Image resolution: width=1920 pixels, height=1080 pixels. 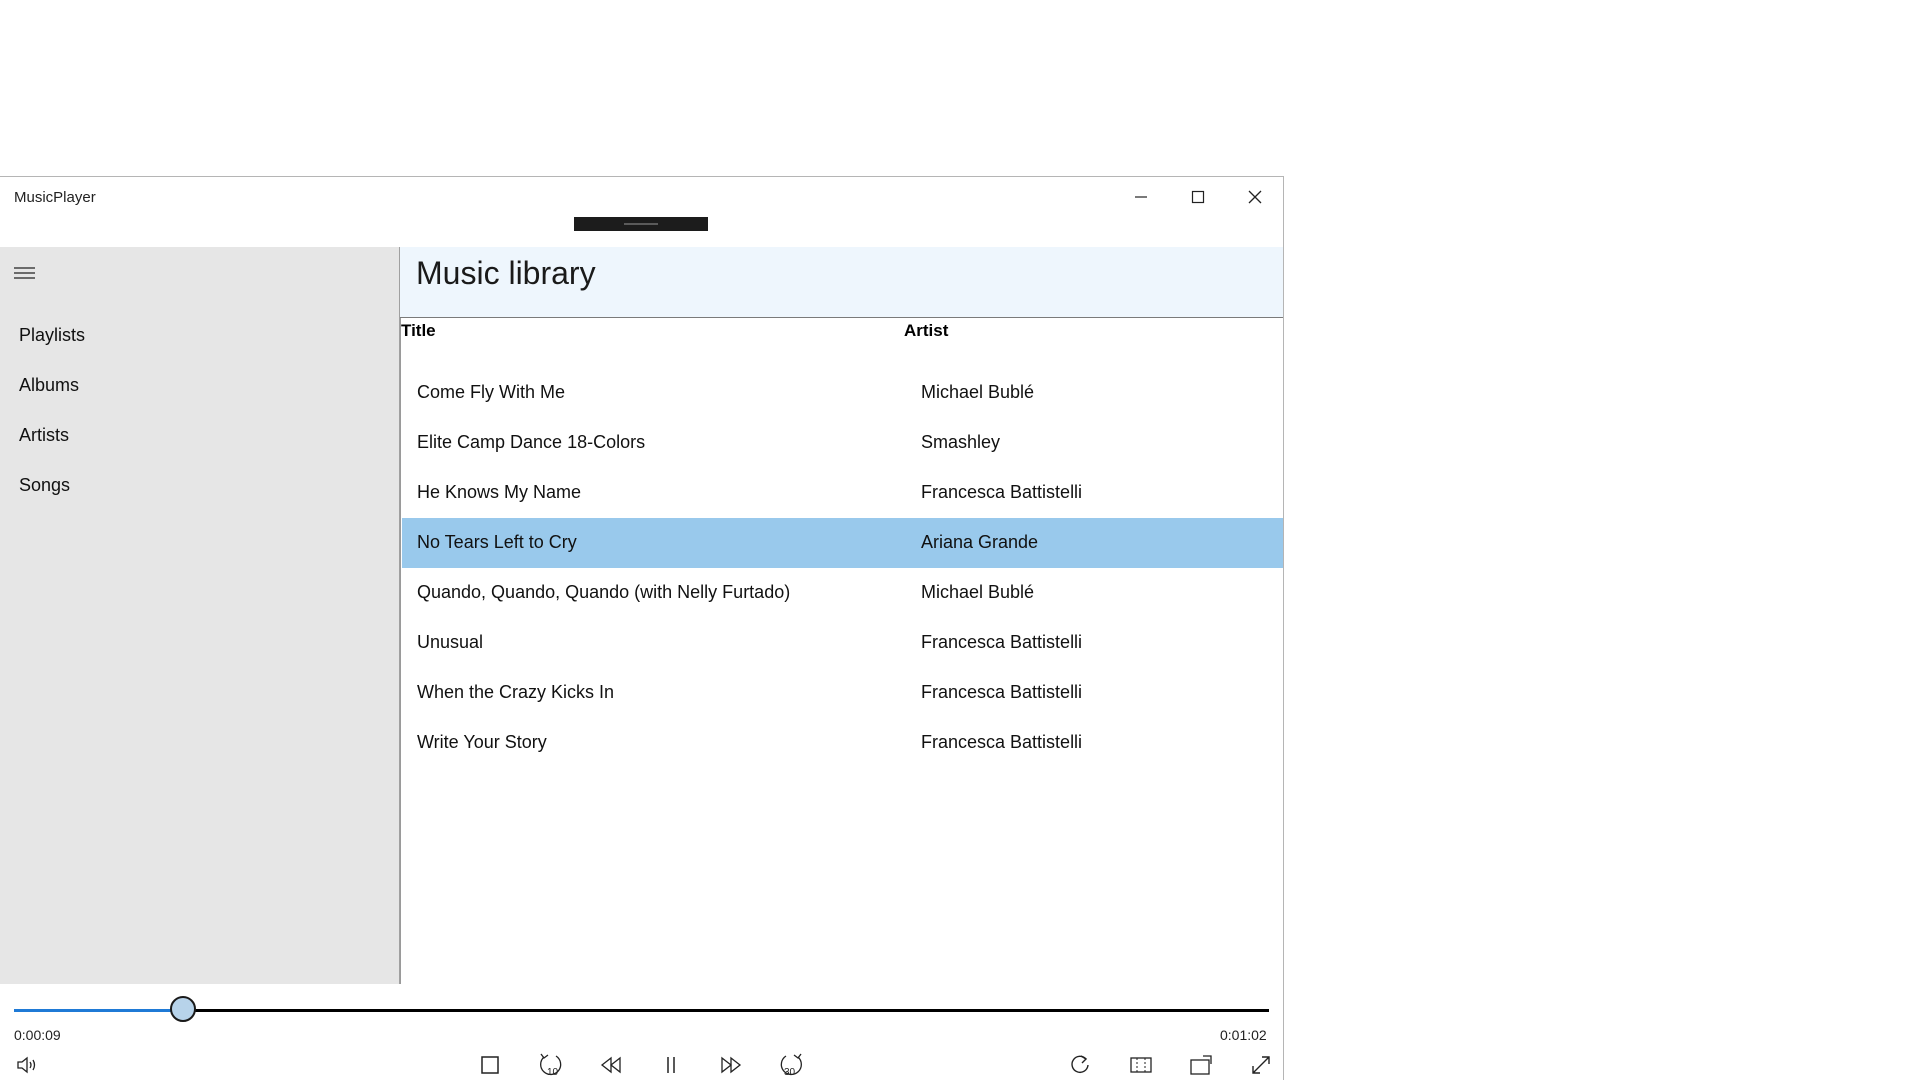 What do you see at coordinates (641, 224) in the screenshot?
I see `drag-handle` at bounding box center [641, 224].